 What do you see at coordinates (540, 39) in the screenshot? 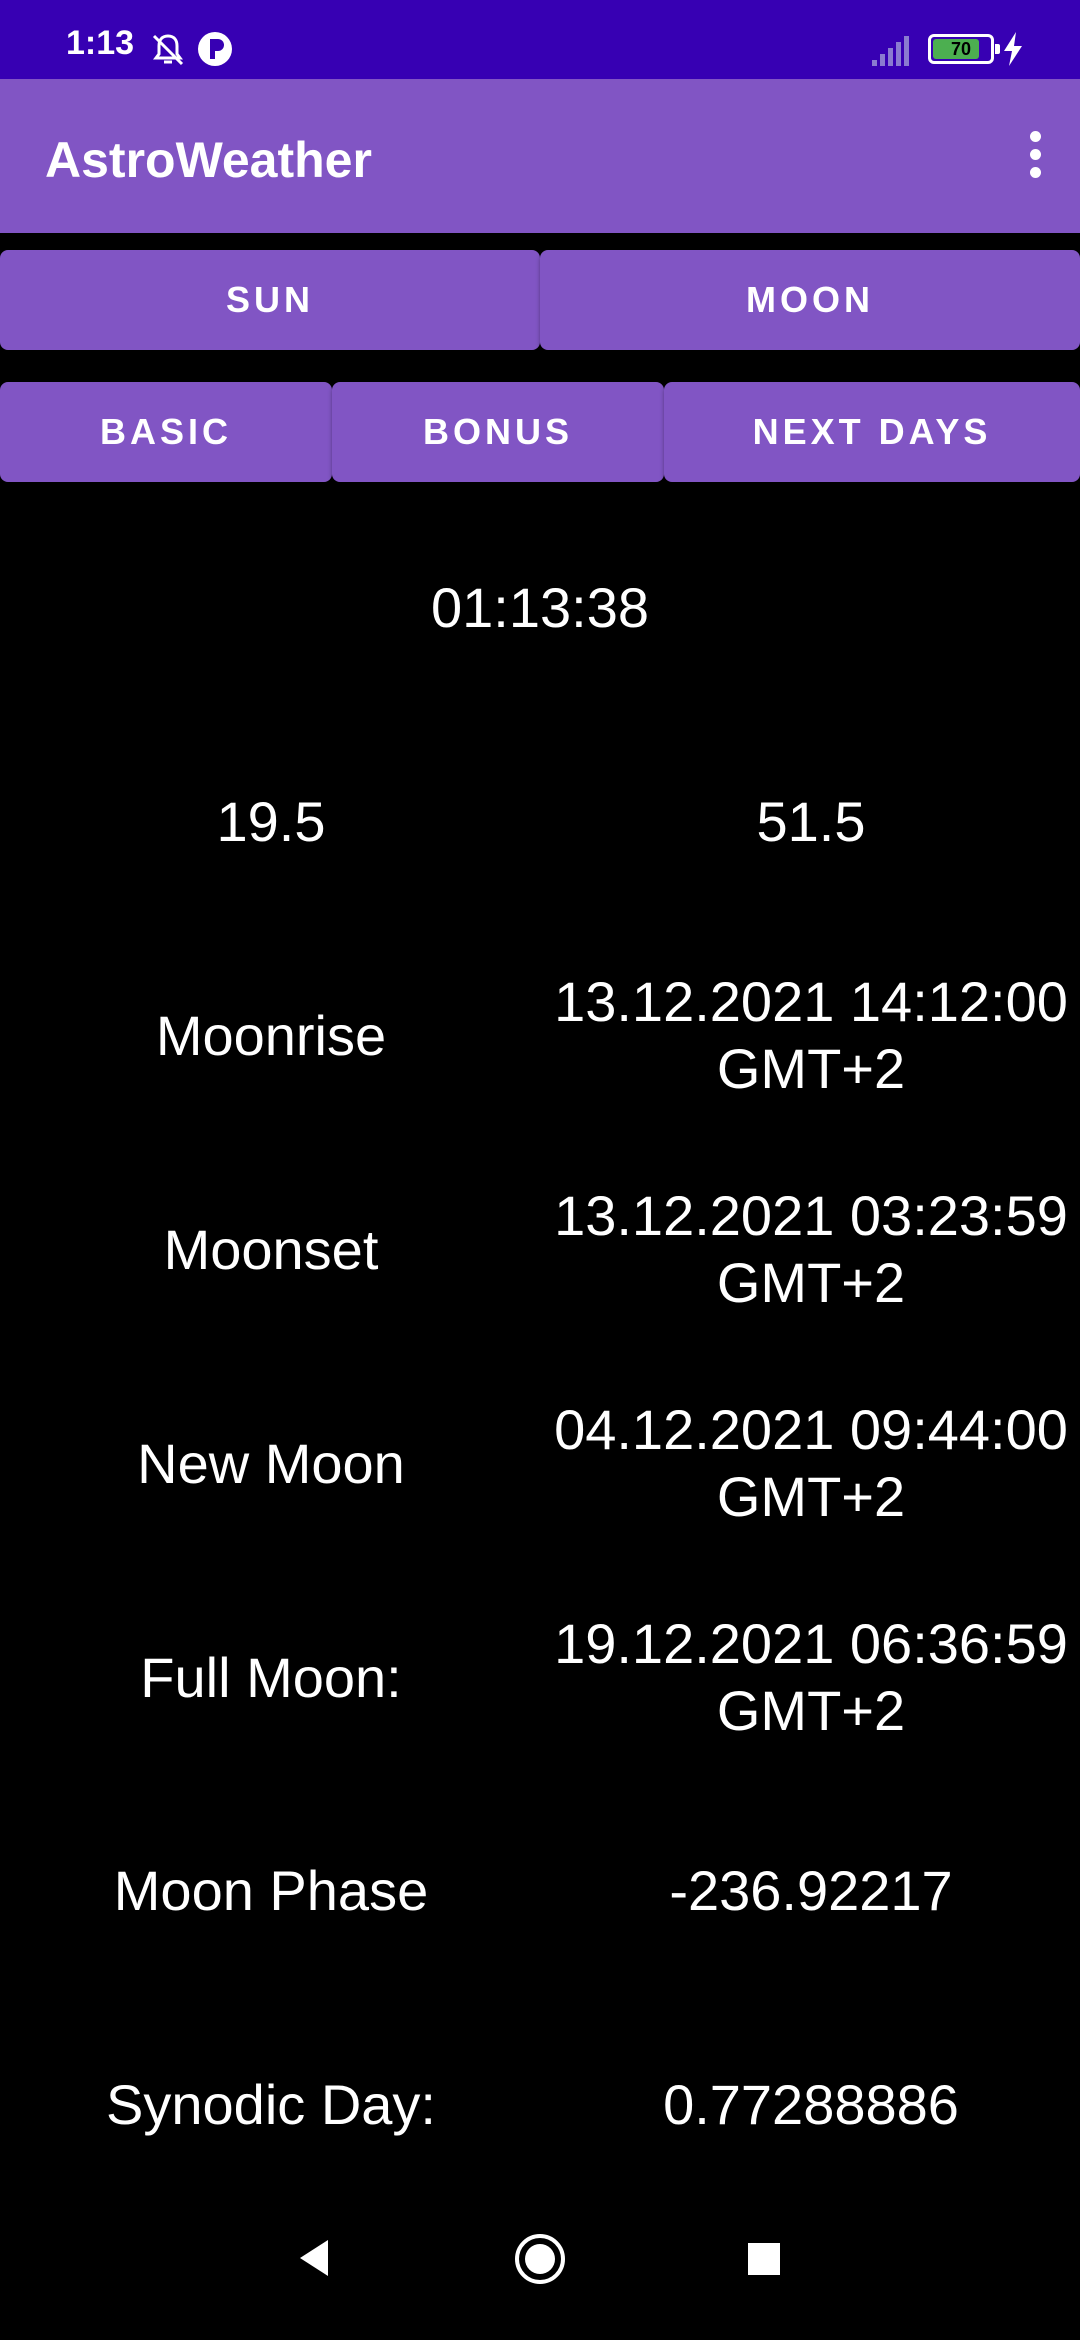
I see `status-bar: 1:13 70` at bounding box center [540, 39].